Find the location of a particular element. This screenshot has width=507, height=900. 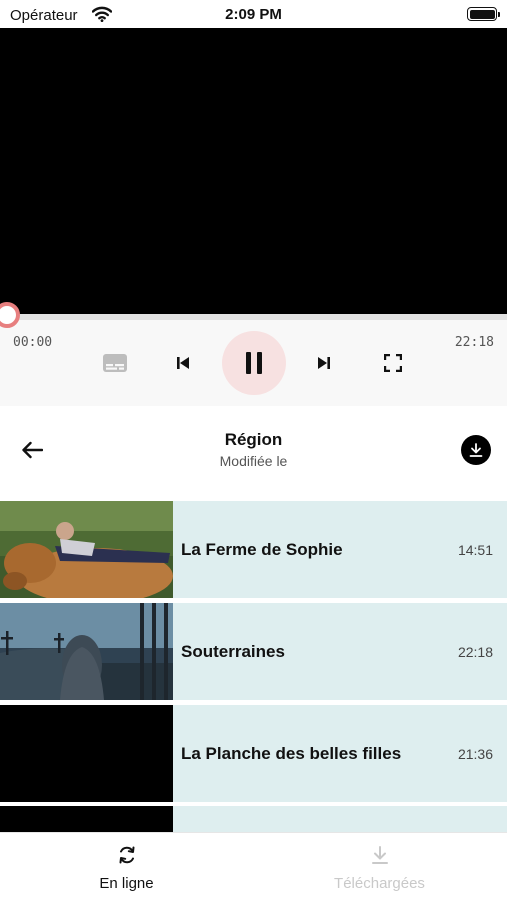

list-item is located at coordinates (253, 819).